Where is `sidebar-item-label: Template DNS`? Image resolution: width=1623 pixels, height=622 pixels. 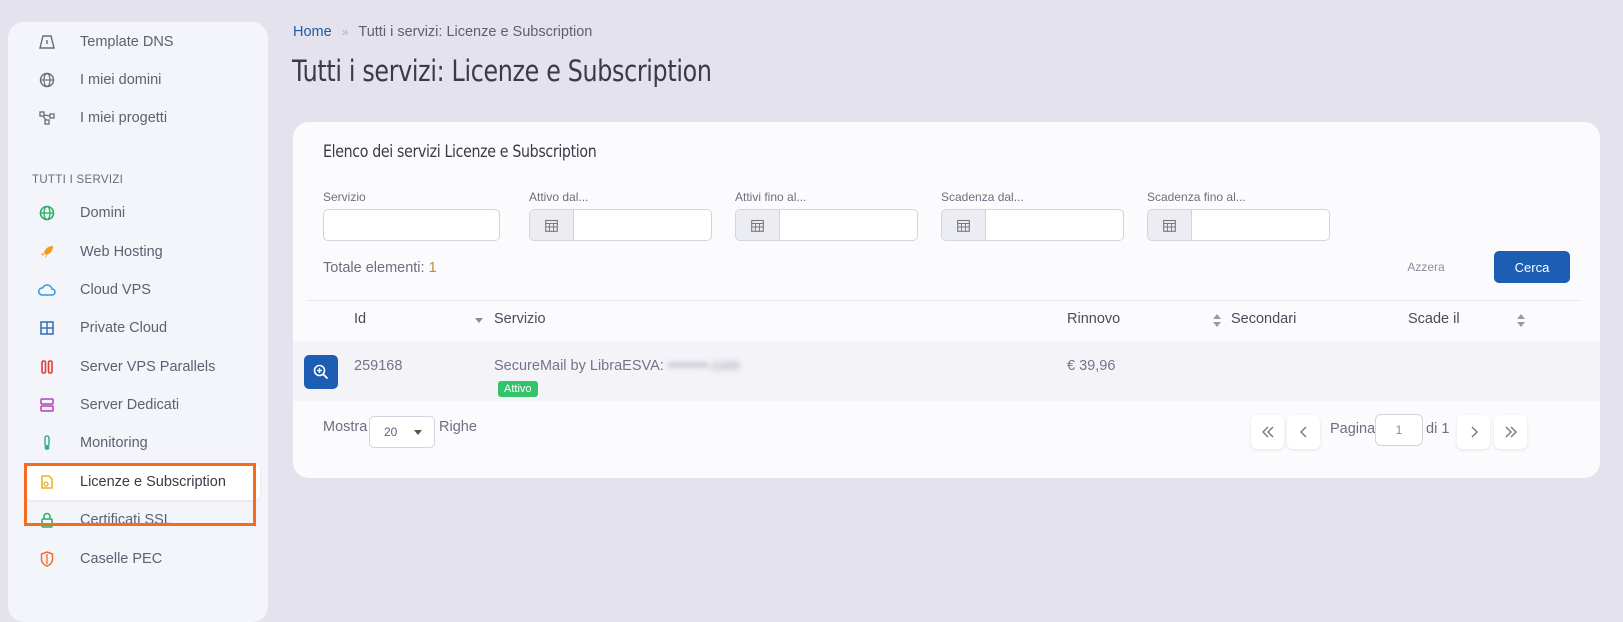 sidebar-item-label: Template DNS is located at coordinates (127, 42).